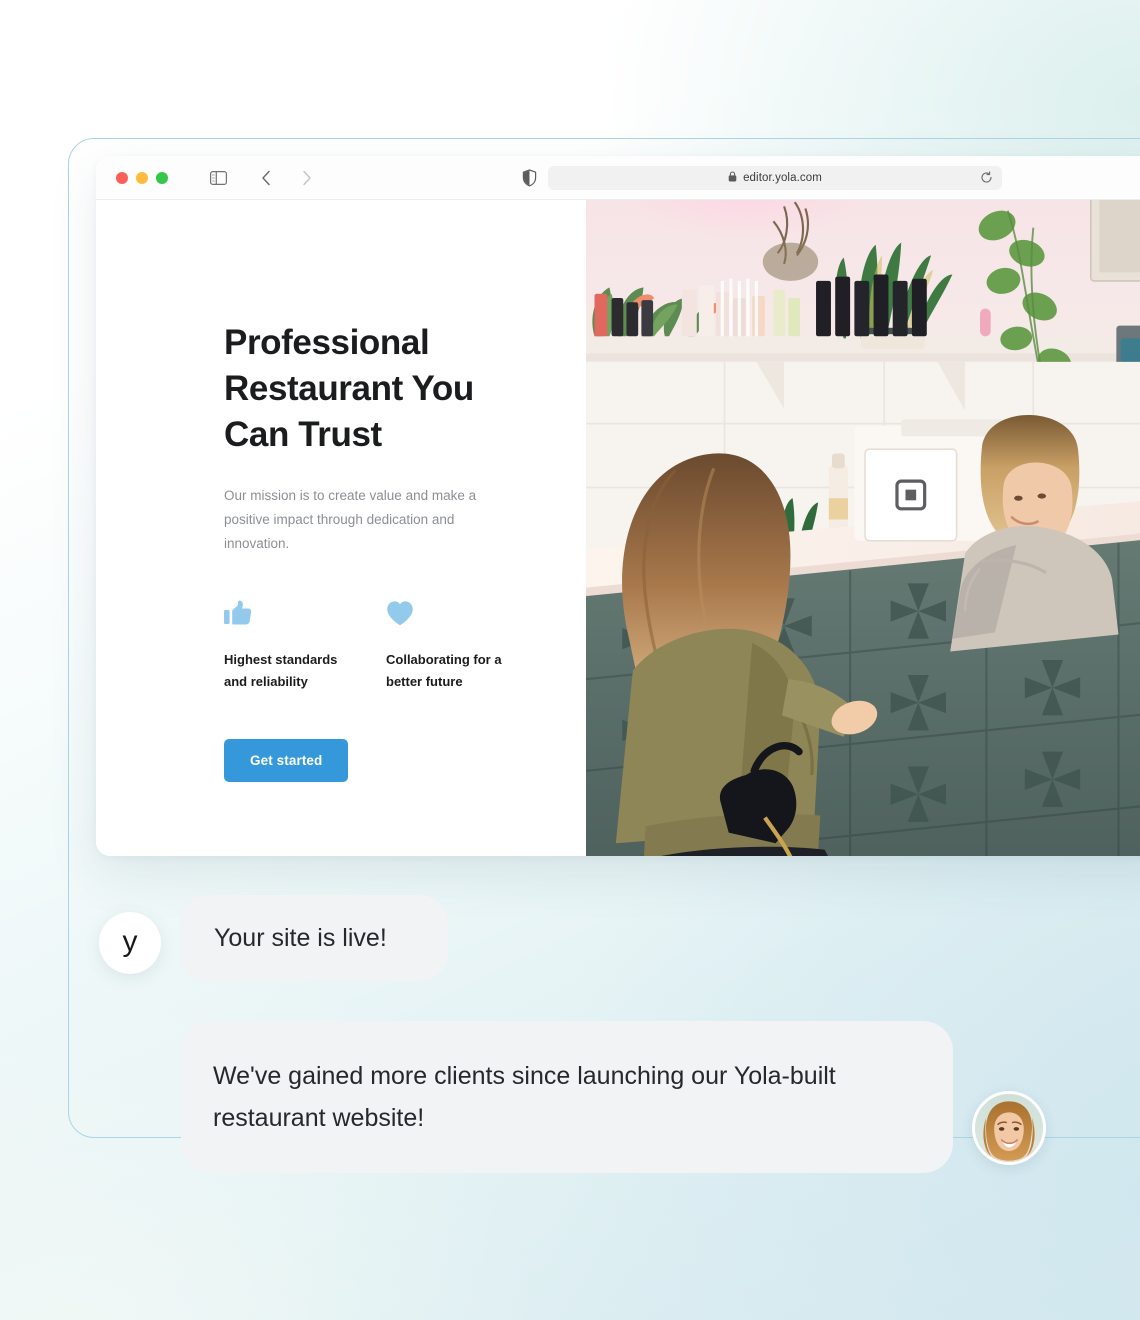 This screenshot has height=1320, width=1140. Describe the element at coordinates (444, 670) in the screenshot. I see `feature-label: Collaborating for a better future` at that location.